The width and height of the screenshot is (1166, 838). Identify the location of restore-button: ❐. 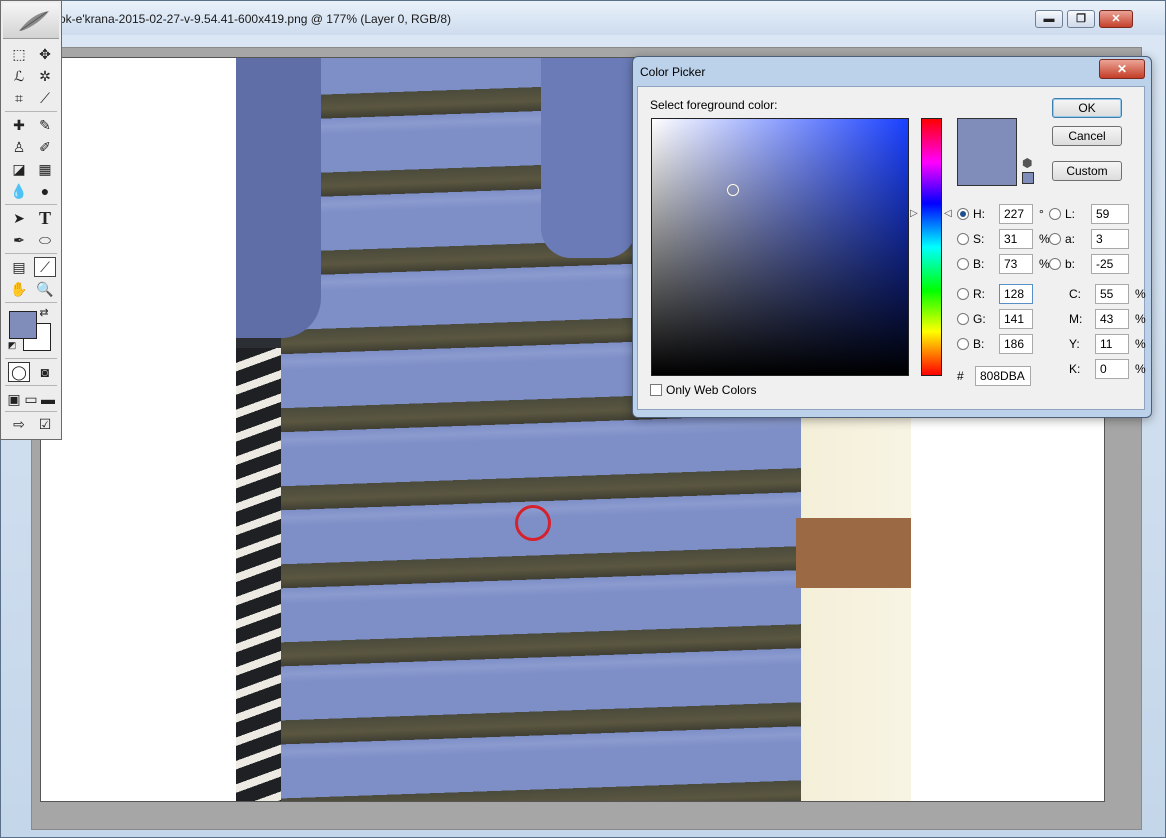
(1081, 19).